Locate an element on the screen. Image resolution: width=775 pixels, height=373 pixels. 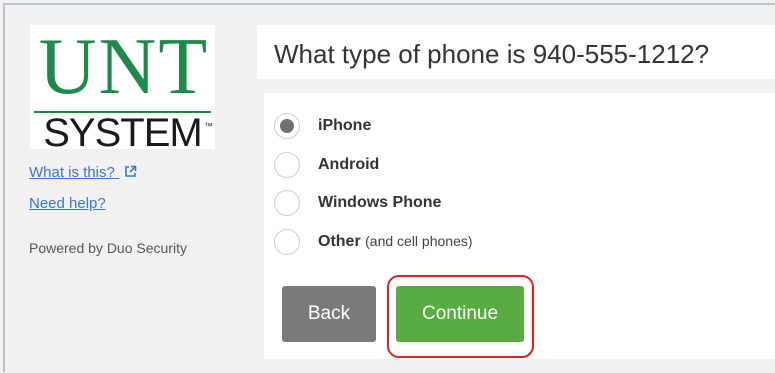
what-is-this-link: What is this? is located at coordinates (83, 172).